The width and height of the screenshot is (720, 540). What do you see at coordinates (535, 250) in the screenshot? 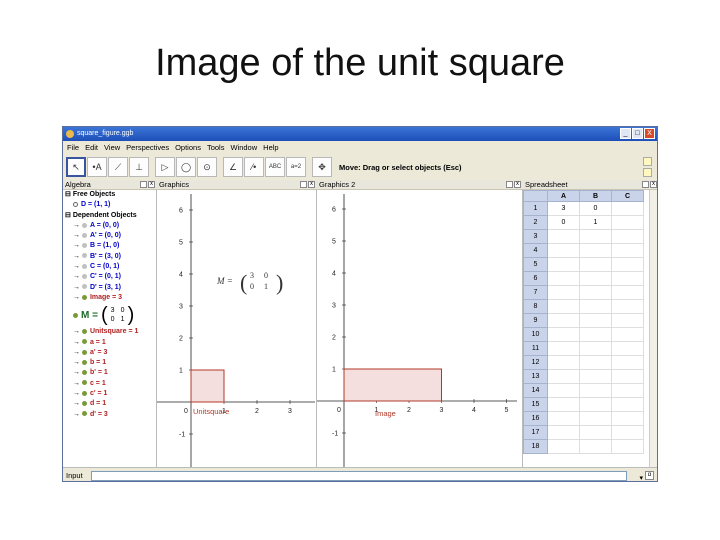
I see `row-header: 4` at bounding box center [535, 250].